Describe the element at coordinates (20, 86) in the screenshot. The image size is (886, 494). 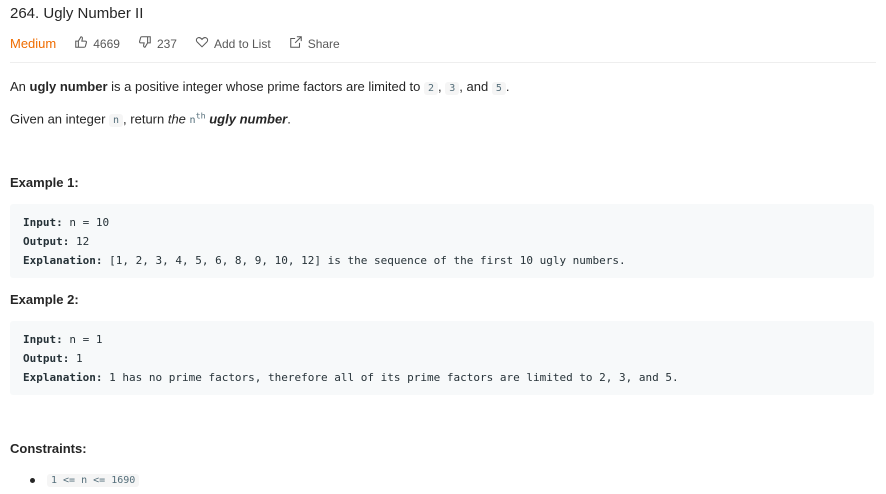
I see `text: An` at that location.